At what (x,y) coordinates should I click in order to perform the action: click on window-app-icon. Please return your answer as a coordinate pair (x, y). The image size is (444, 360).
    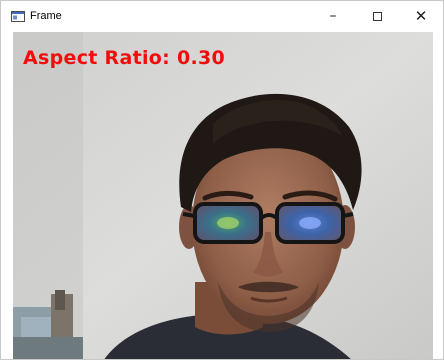
    Looking at the image, I should click on (18, 16).